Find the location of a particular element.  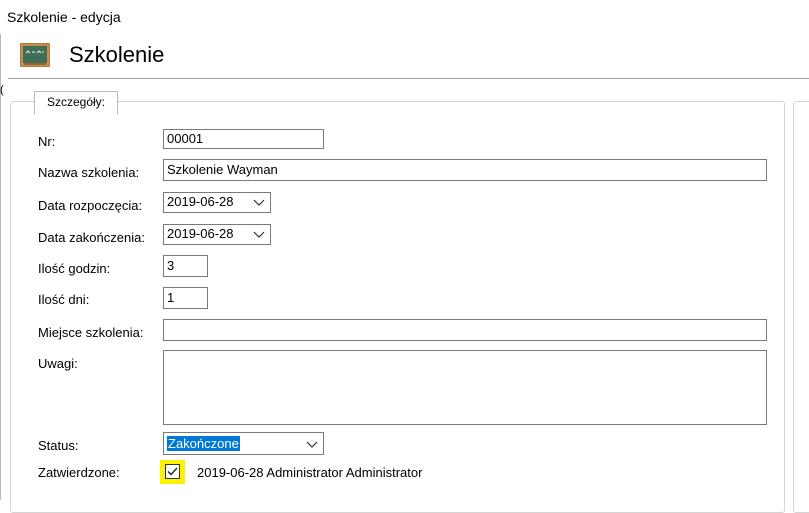

start-date-value: 2019-06-28 is located at coordinates (200, 201).